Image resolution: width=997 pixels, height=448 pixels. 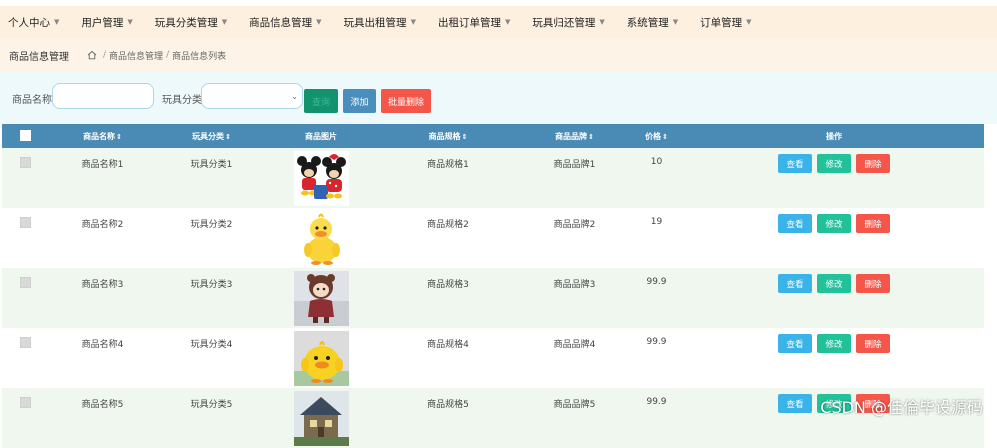 I want to click on nav-item-toy-return-management: 玩具归还管理 ▼, so click(x=568, y=22).